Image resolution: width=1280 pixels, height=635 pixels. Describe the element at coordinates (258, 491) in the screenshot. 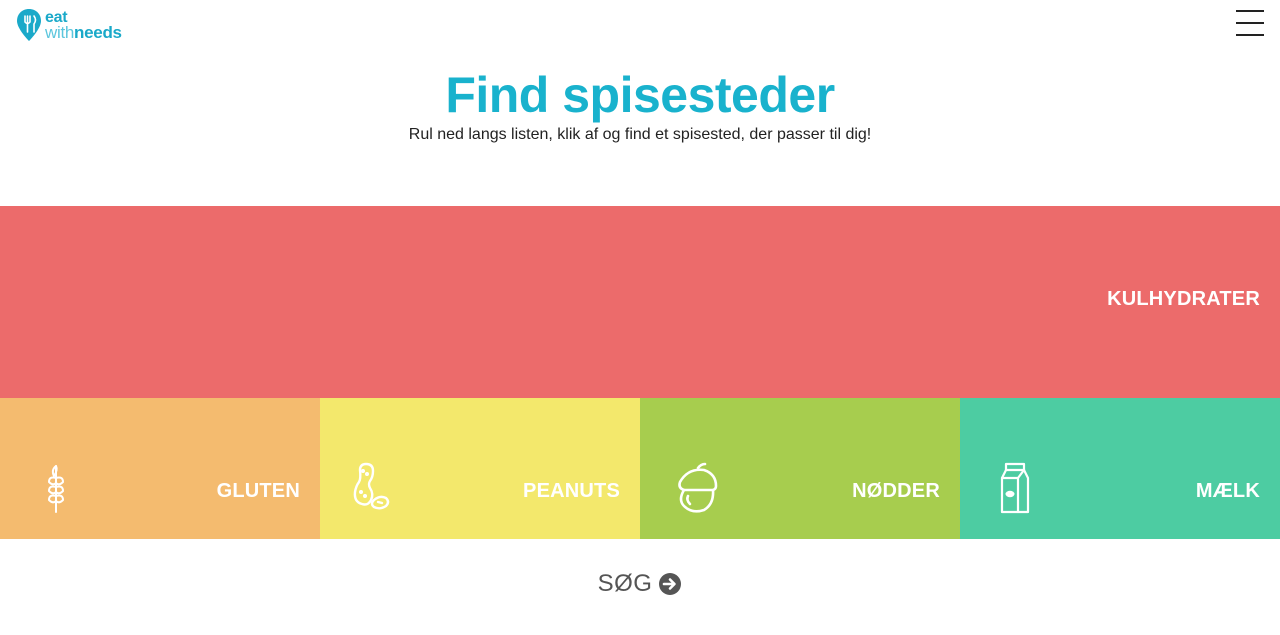

I see `category-label: GLUTEN` at that location.